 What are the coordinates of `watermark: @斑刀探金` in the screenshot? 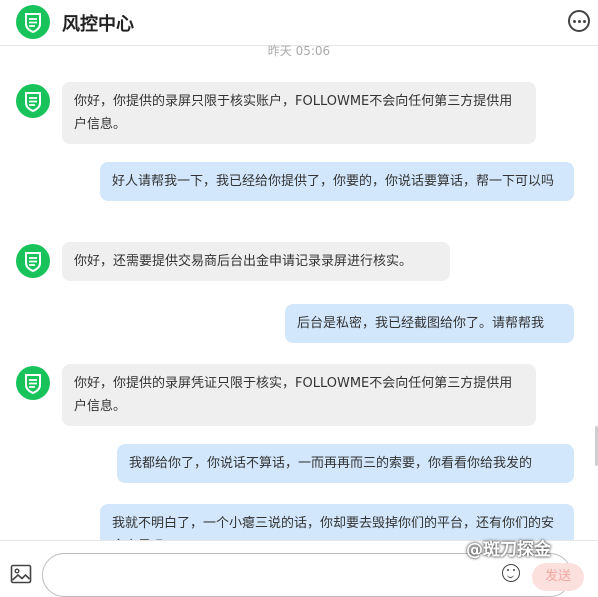 It's located at (508, 550).